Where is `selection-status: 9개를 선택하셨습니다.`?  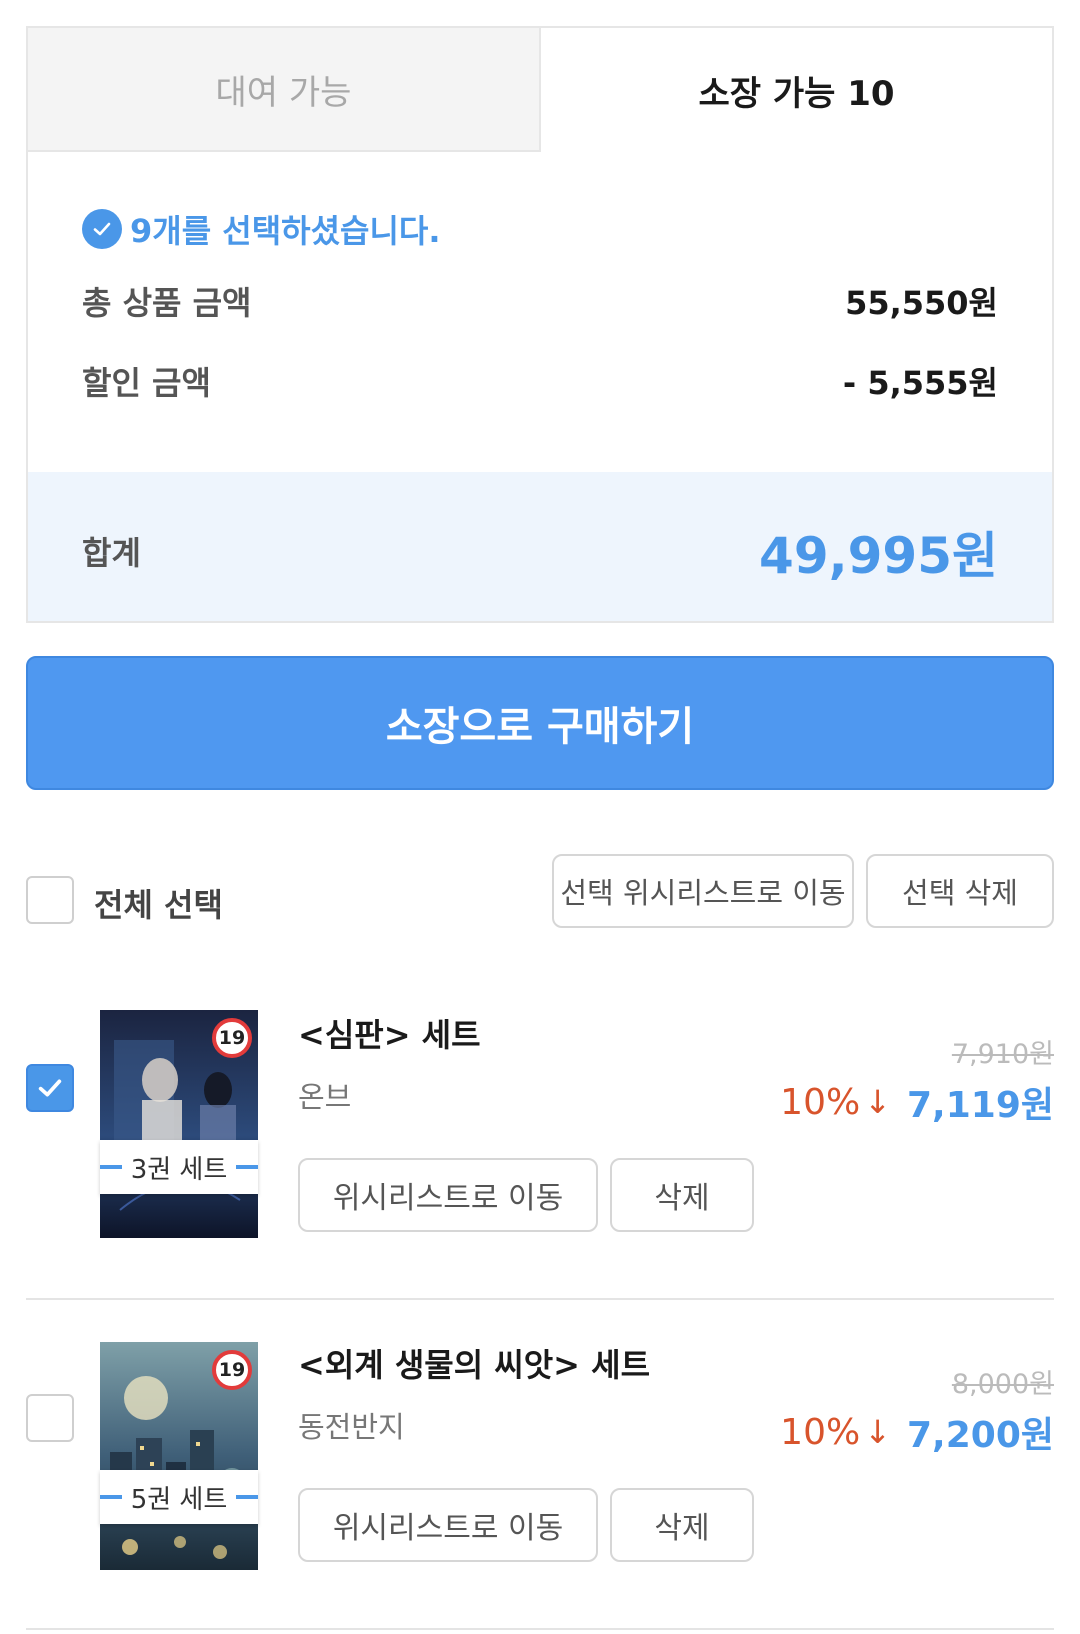
selection-status: 9개를 선택하셨습니다. is located at coordinates (261, 229).